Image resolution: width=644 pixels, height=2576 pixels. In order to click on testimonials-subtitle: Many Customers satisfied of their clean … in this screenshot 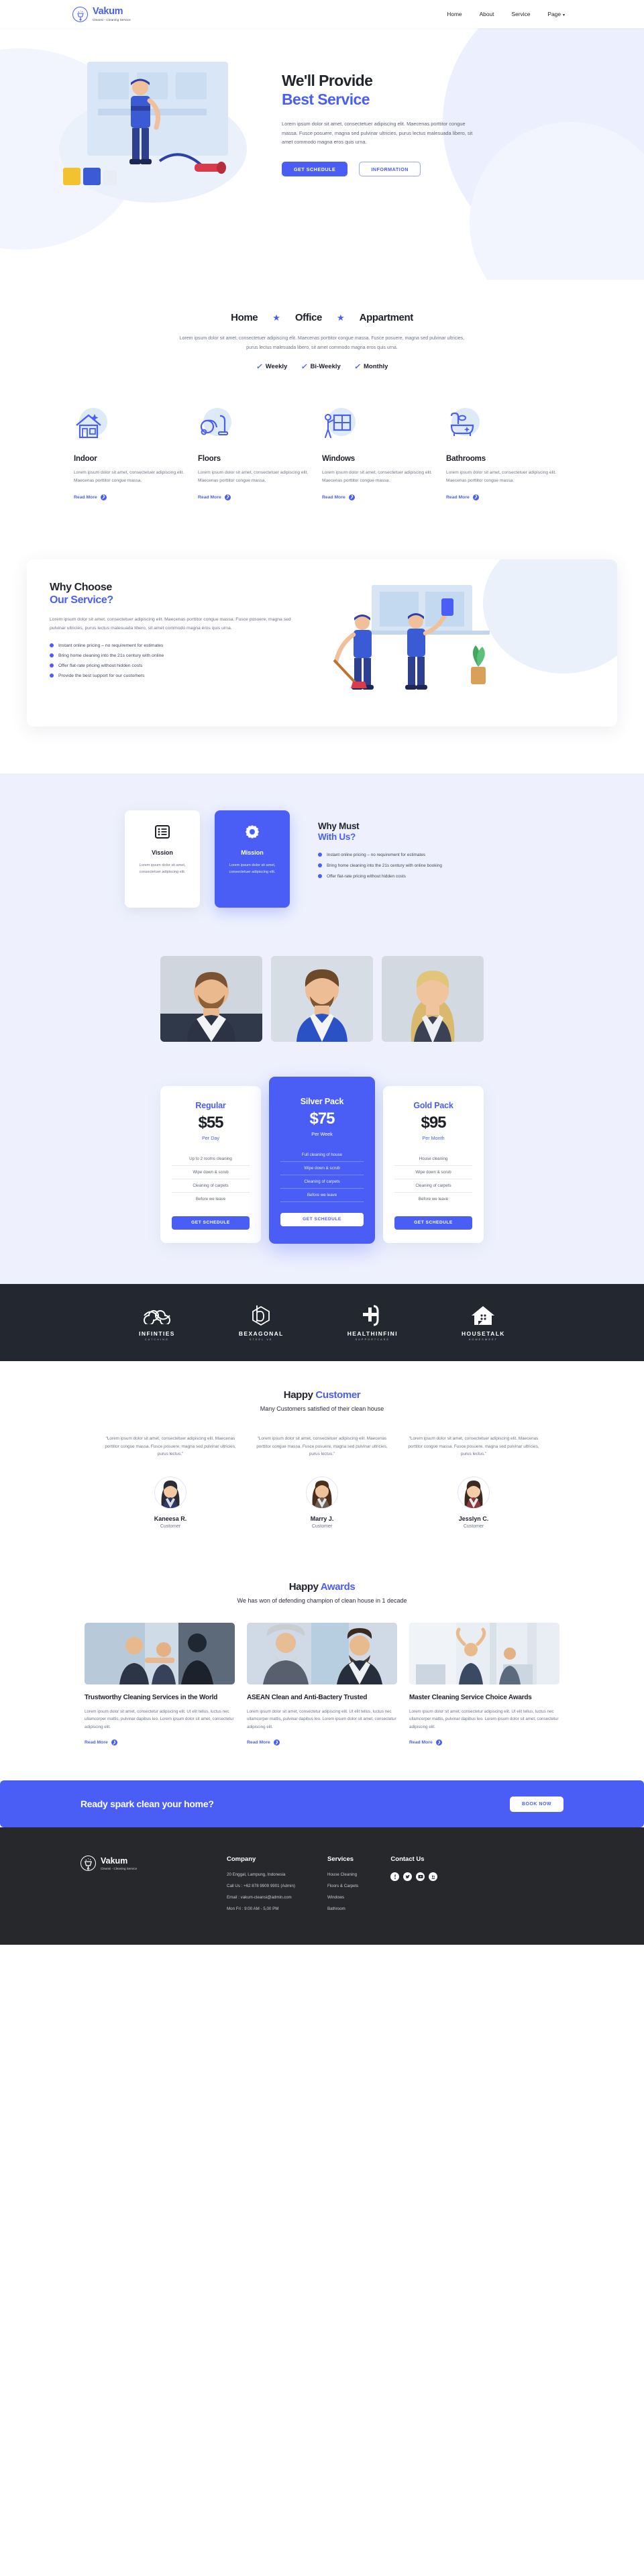, I will do `click(322, 1408)`.